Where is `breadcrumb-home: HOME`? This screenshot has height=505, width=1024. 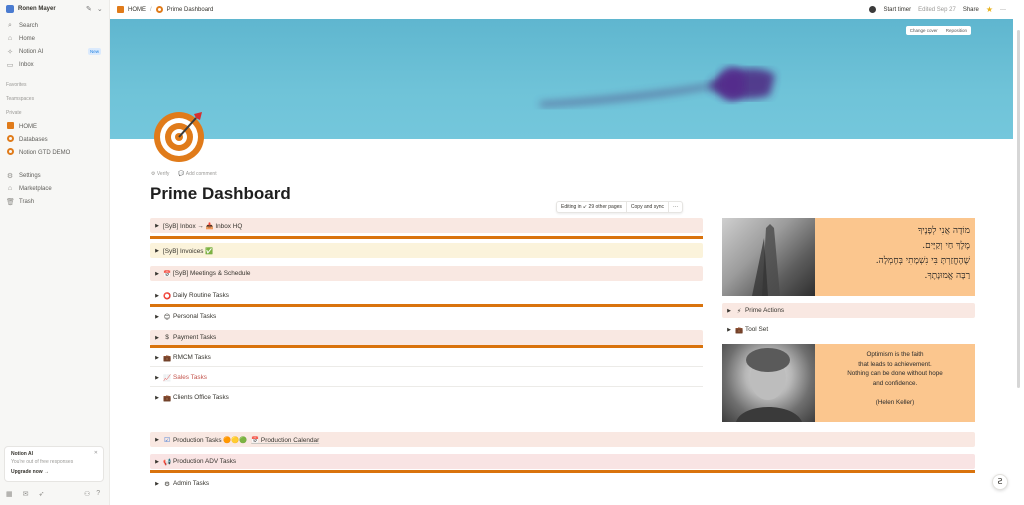 breadcrumb-home: HOME is located at coordinates (137, 10).